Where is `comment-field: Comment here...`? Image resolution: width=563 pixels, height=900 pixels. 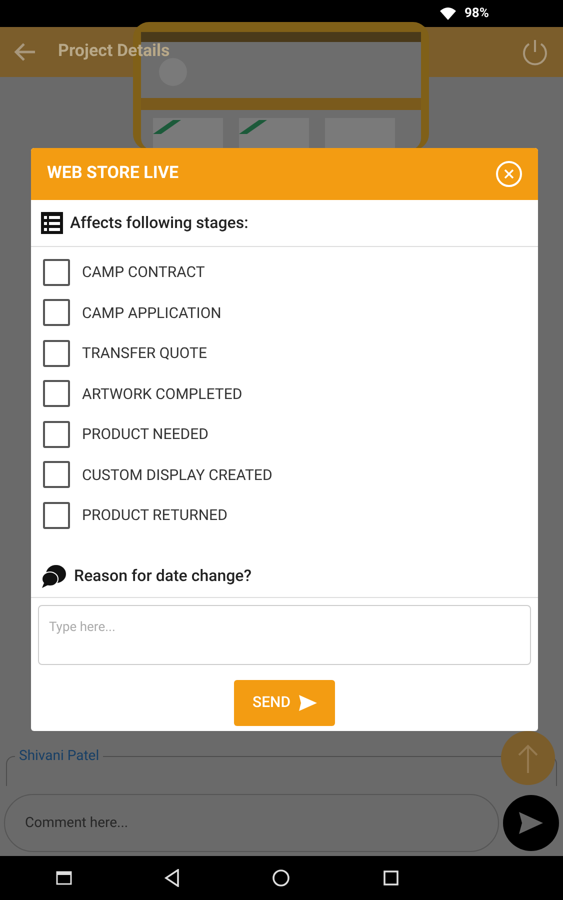 comment-field: Comment here... is located at coordinates (251, 823).